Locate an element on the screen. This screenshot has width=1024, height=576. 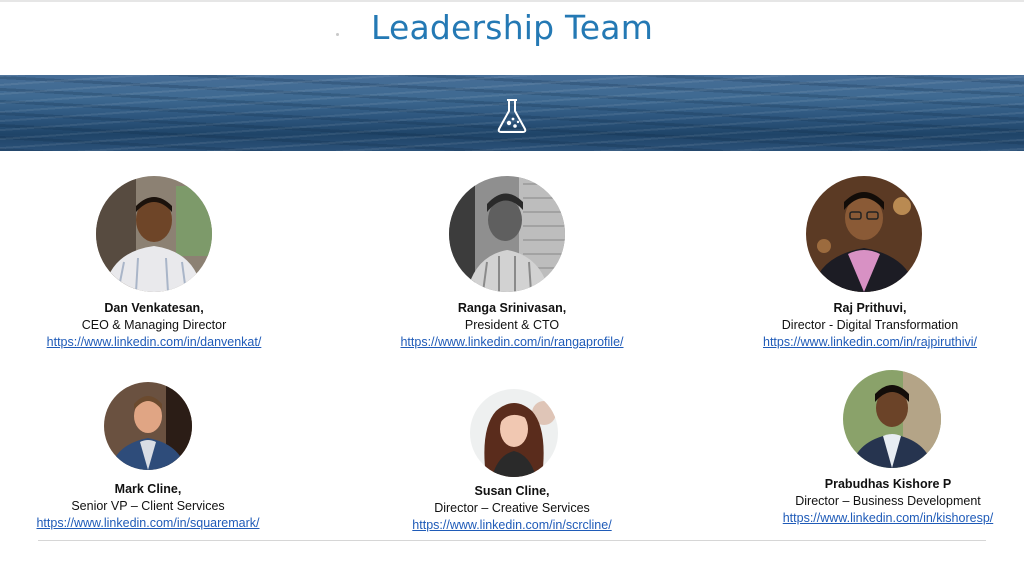
member-name: Raj Prithuvi, is located at coordinates (870, 308).